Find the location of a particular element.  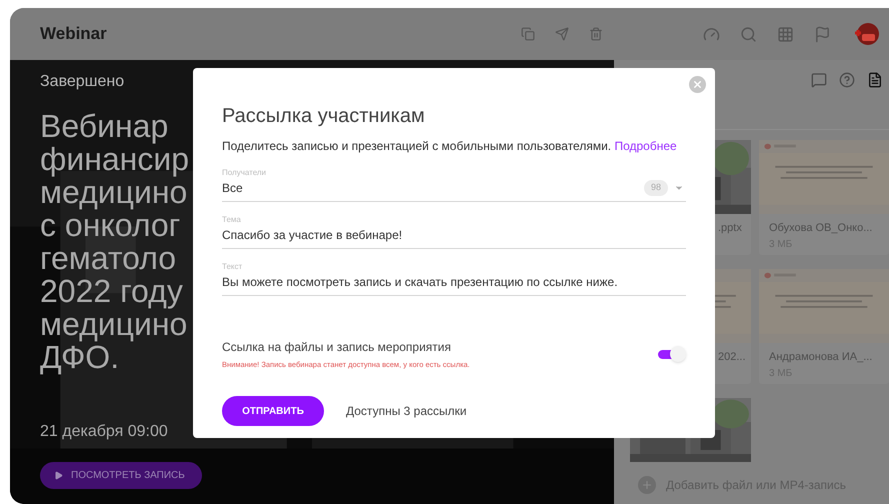

copy-icon is located at coordinates (528, 34).